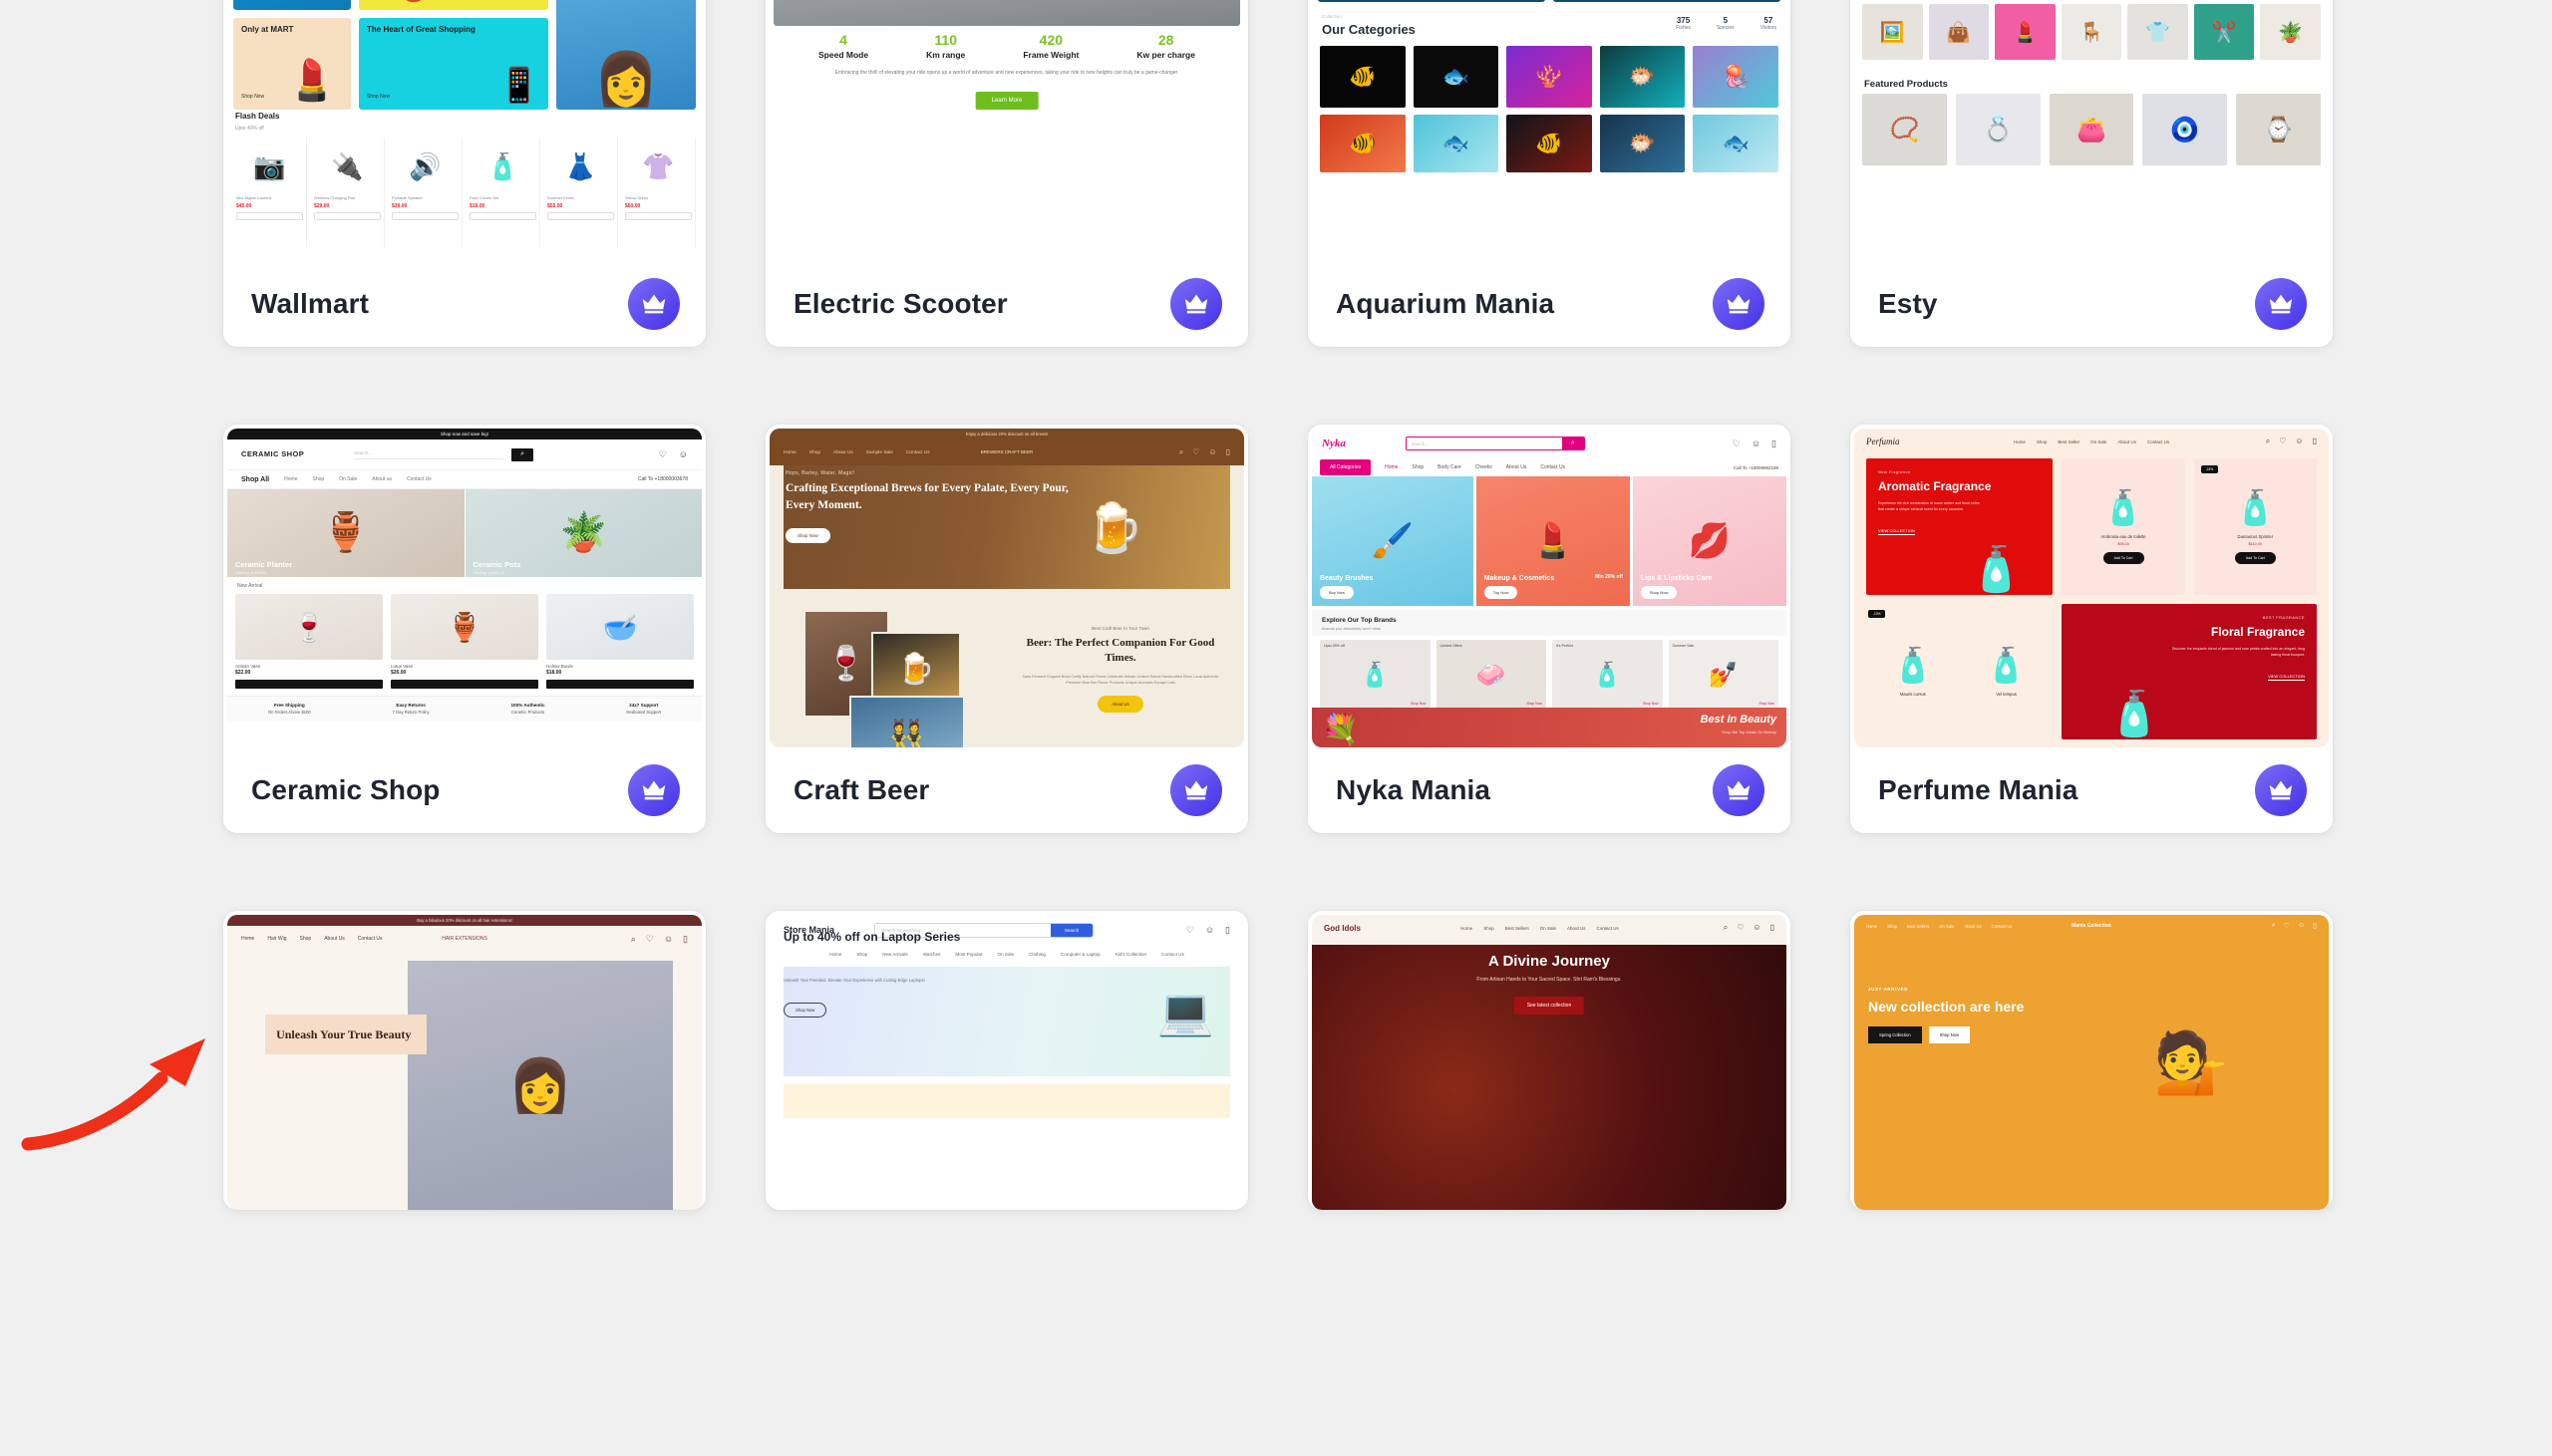  I want to click on category-tile: 🪑Chair, so click(2091, 32).